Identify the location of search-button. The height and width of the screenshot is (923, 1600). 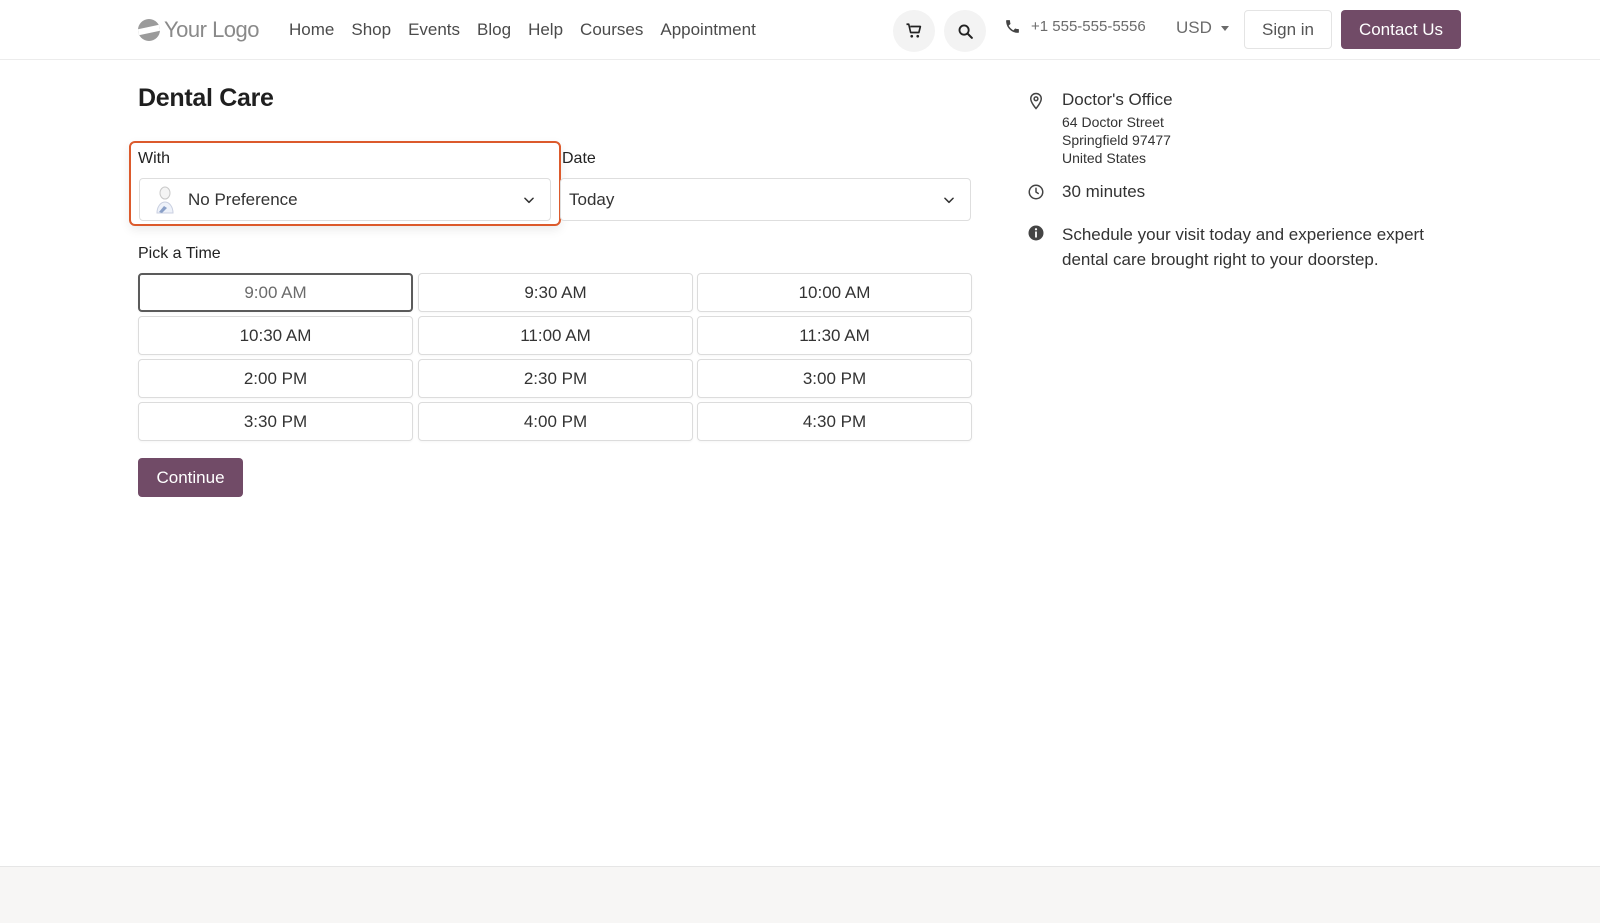
(965, 31).